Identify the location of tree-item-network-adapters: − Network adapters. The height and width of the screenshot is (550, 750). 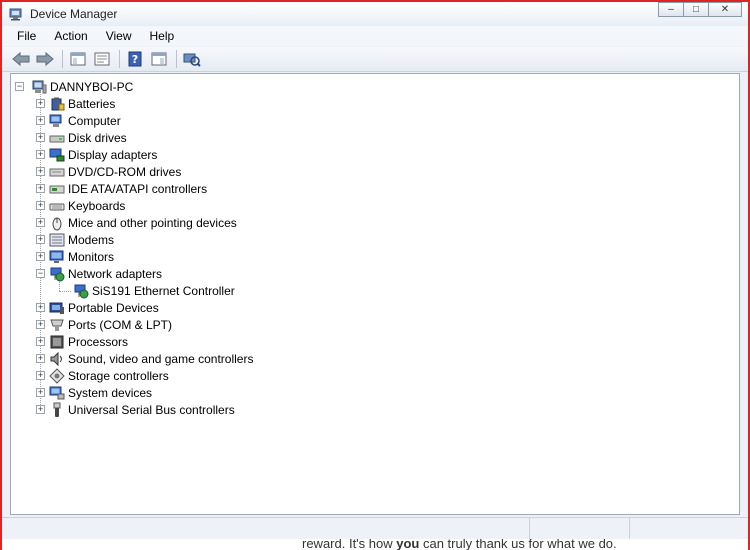
(99, 273).